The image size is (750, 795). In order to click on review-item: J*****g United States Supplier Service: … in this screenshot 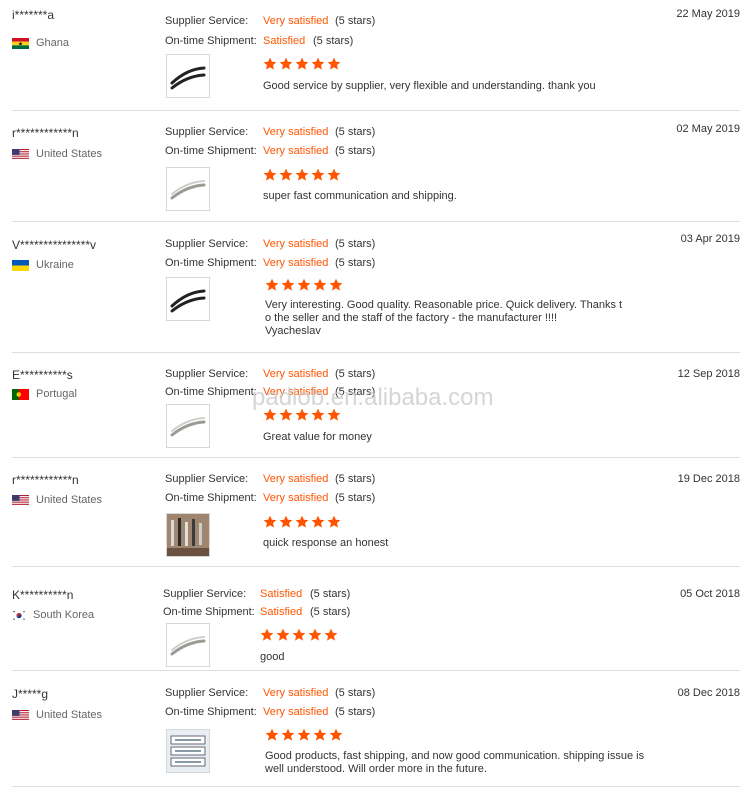, I will do `click(376, 729)`.